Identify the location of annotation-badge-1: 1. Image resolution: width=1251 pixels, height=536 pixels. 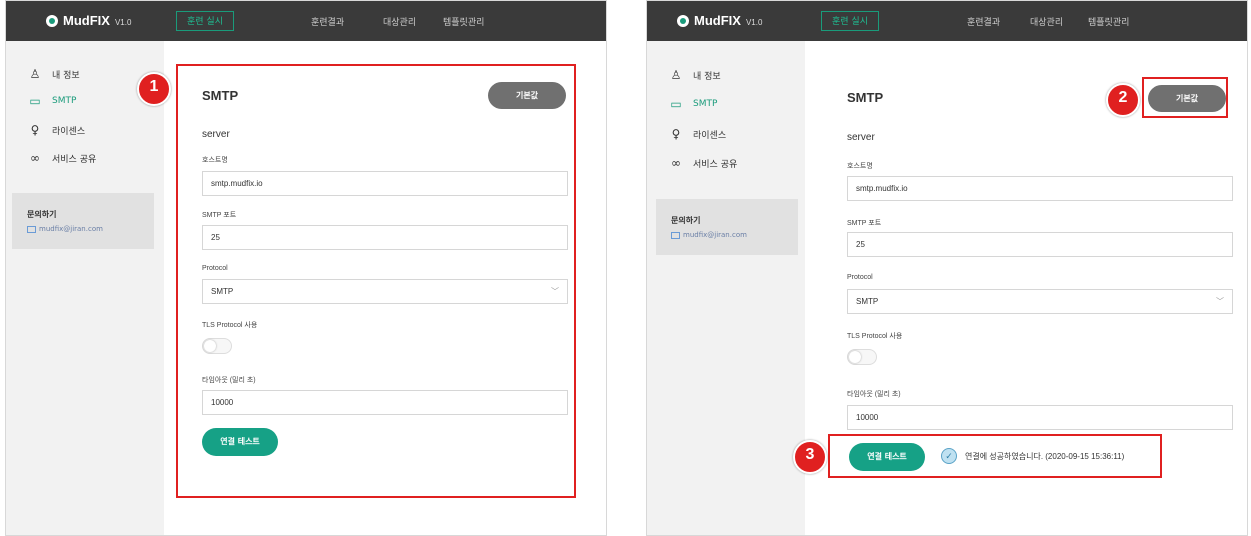
(154, 89).